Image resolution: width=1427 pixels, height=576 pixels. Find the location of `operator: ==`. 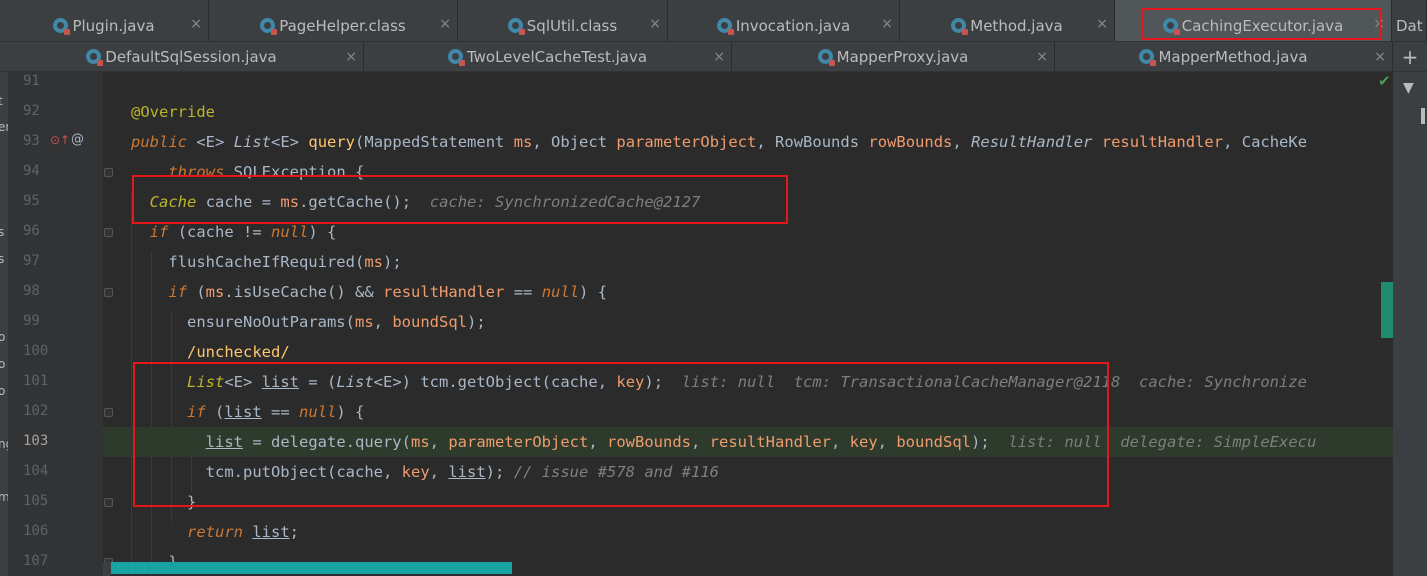

operator: == is located at coordinates (280, 412).